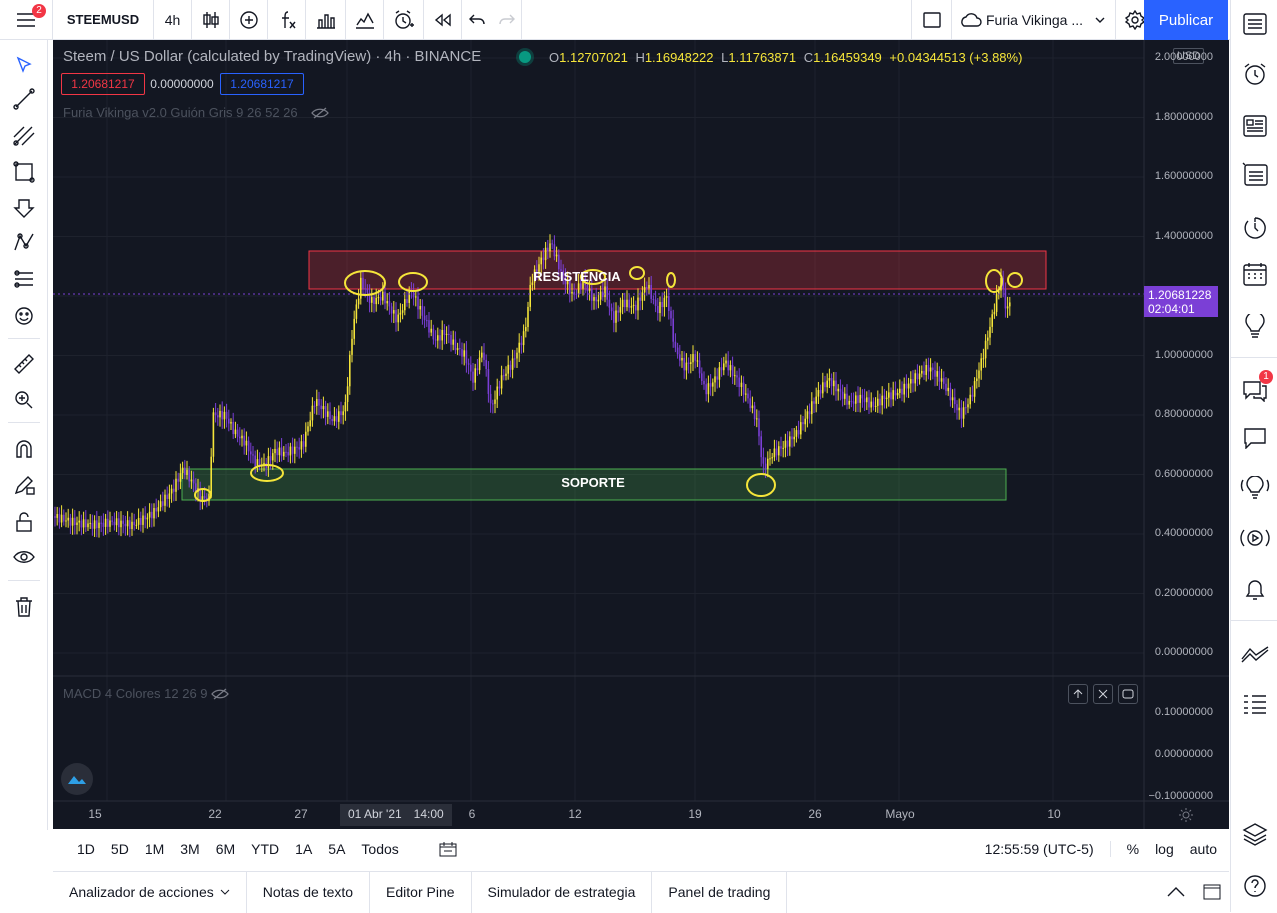 This screenshot has height=913, width=1277. I want to click on chart-type-button, so click(211, 20).